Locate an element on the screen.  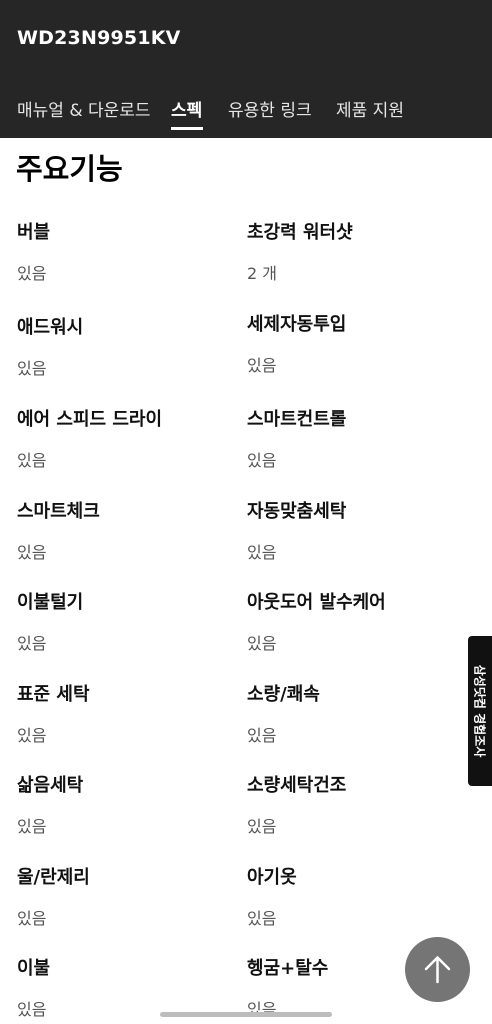
spec-item: 아웃도어 발수케어 있음 is located at coordinates (362, 622).